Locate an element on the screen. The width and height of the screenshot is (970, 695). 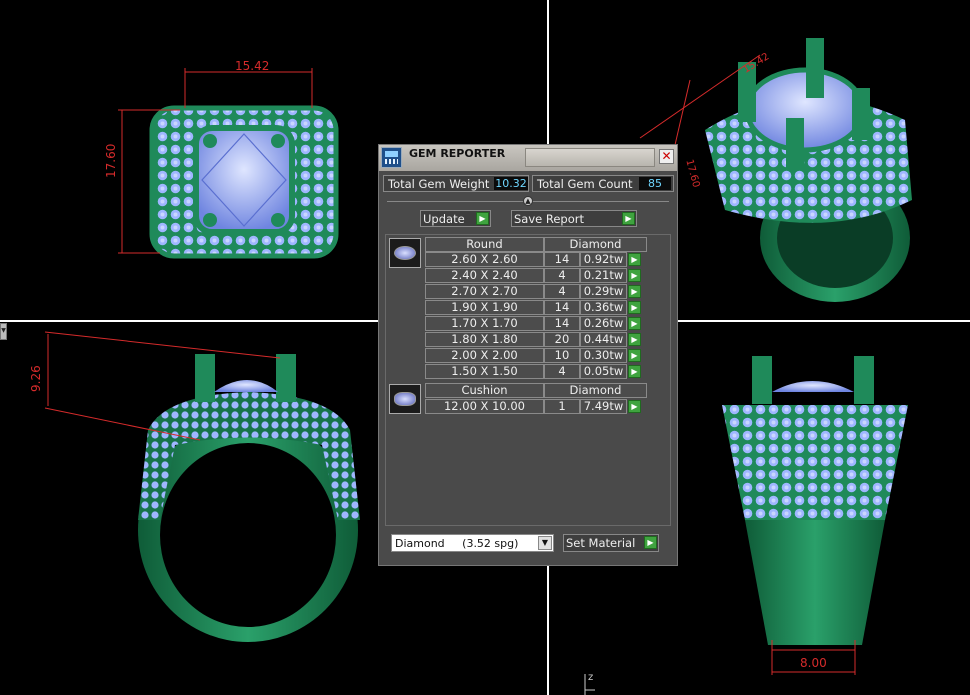
dim-top-height: 17.60 is located at coordinates (111, 160).